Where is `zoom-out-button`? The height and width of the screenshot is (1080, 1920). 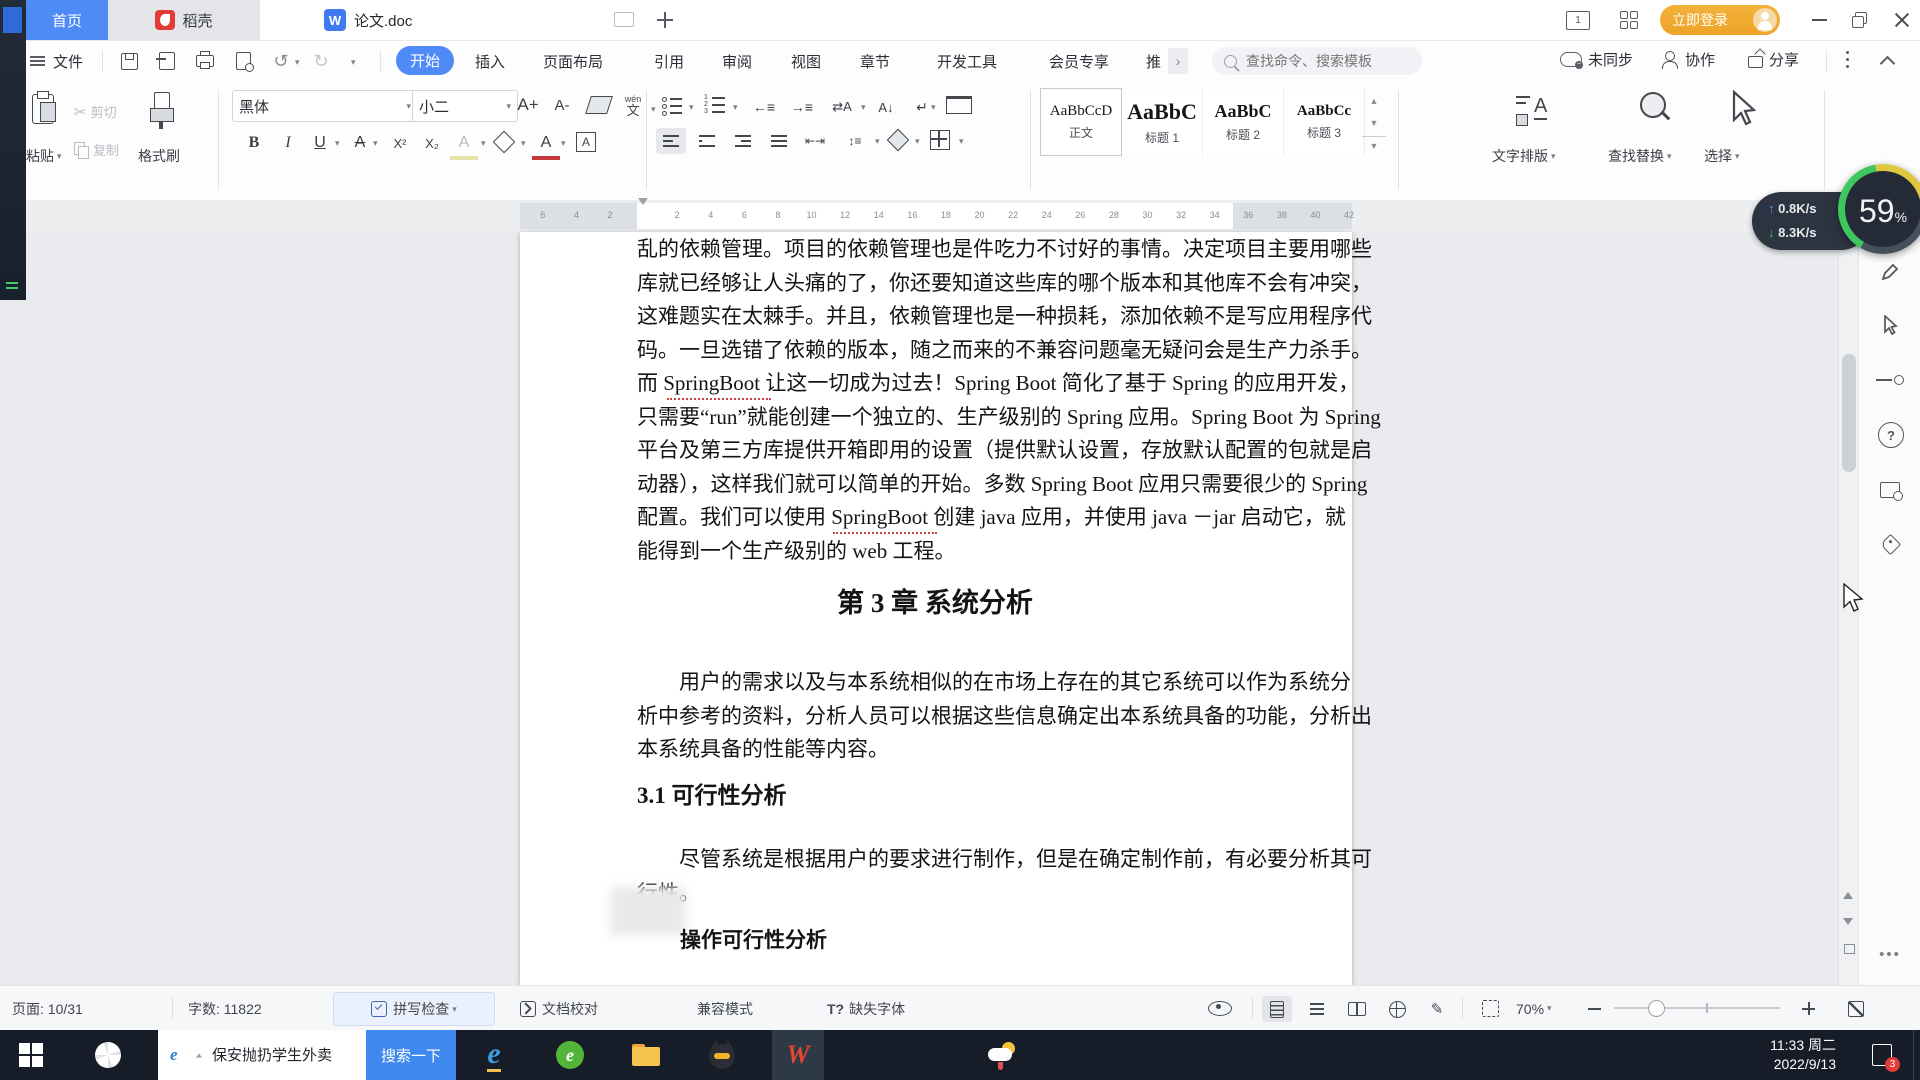 zoom-out-button is located at coordinates (1594, 1008).